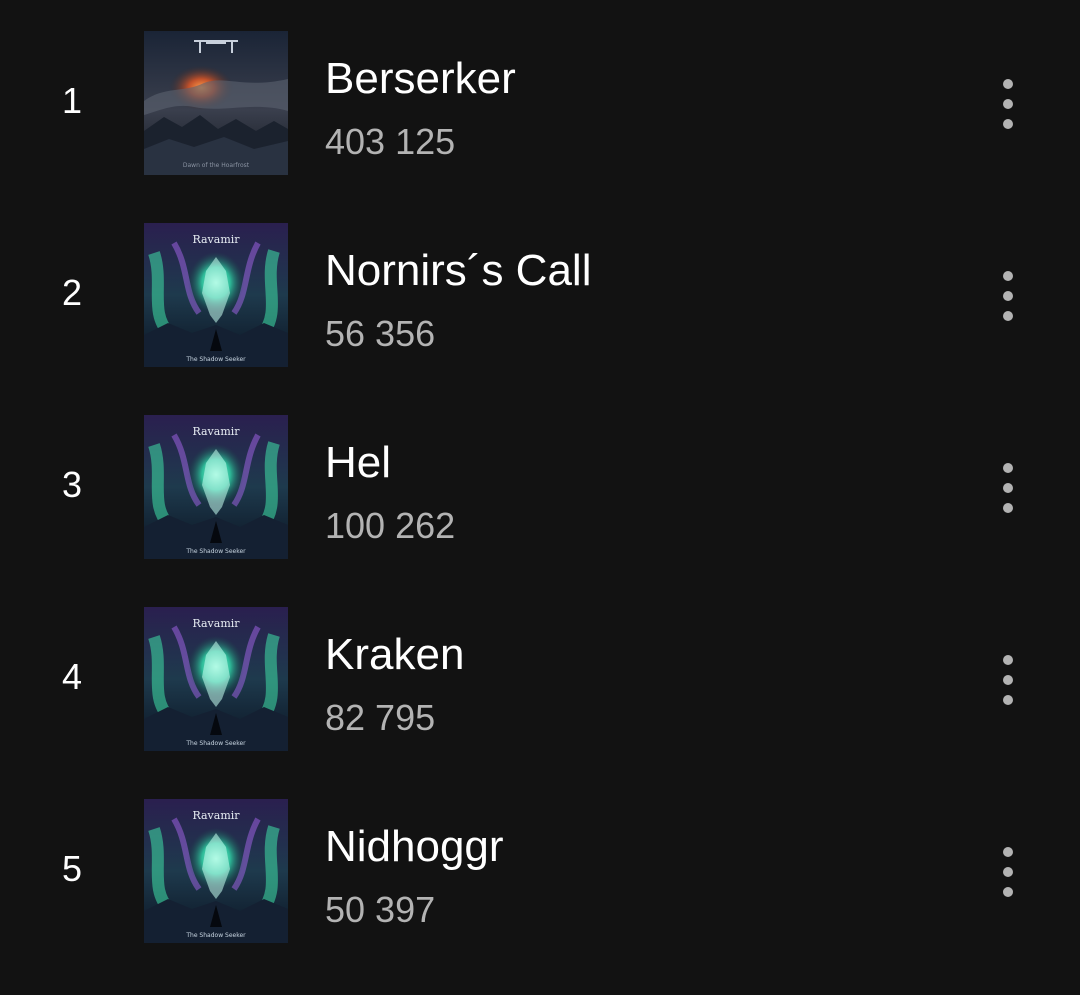 Image resolution: width=1080 pixels, height=995 pixels. Describe the element at coordinates (390, 141) in the screenshot. I see `track-play-count: 403 125` at that location.